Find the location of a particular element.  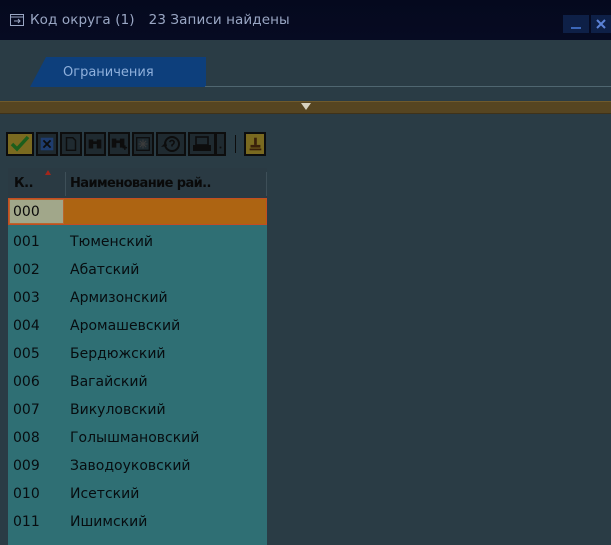

row-name: Ишимский is located at coordinates (109, 522).